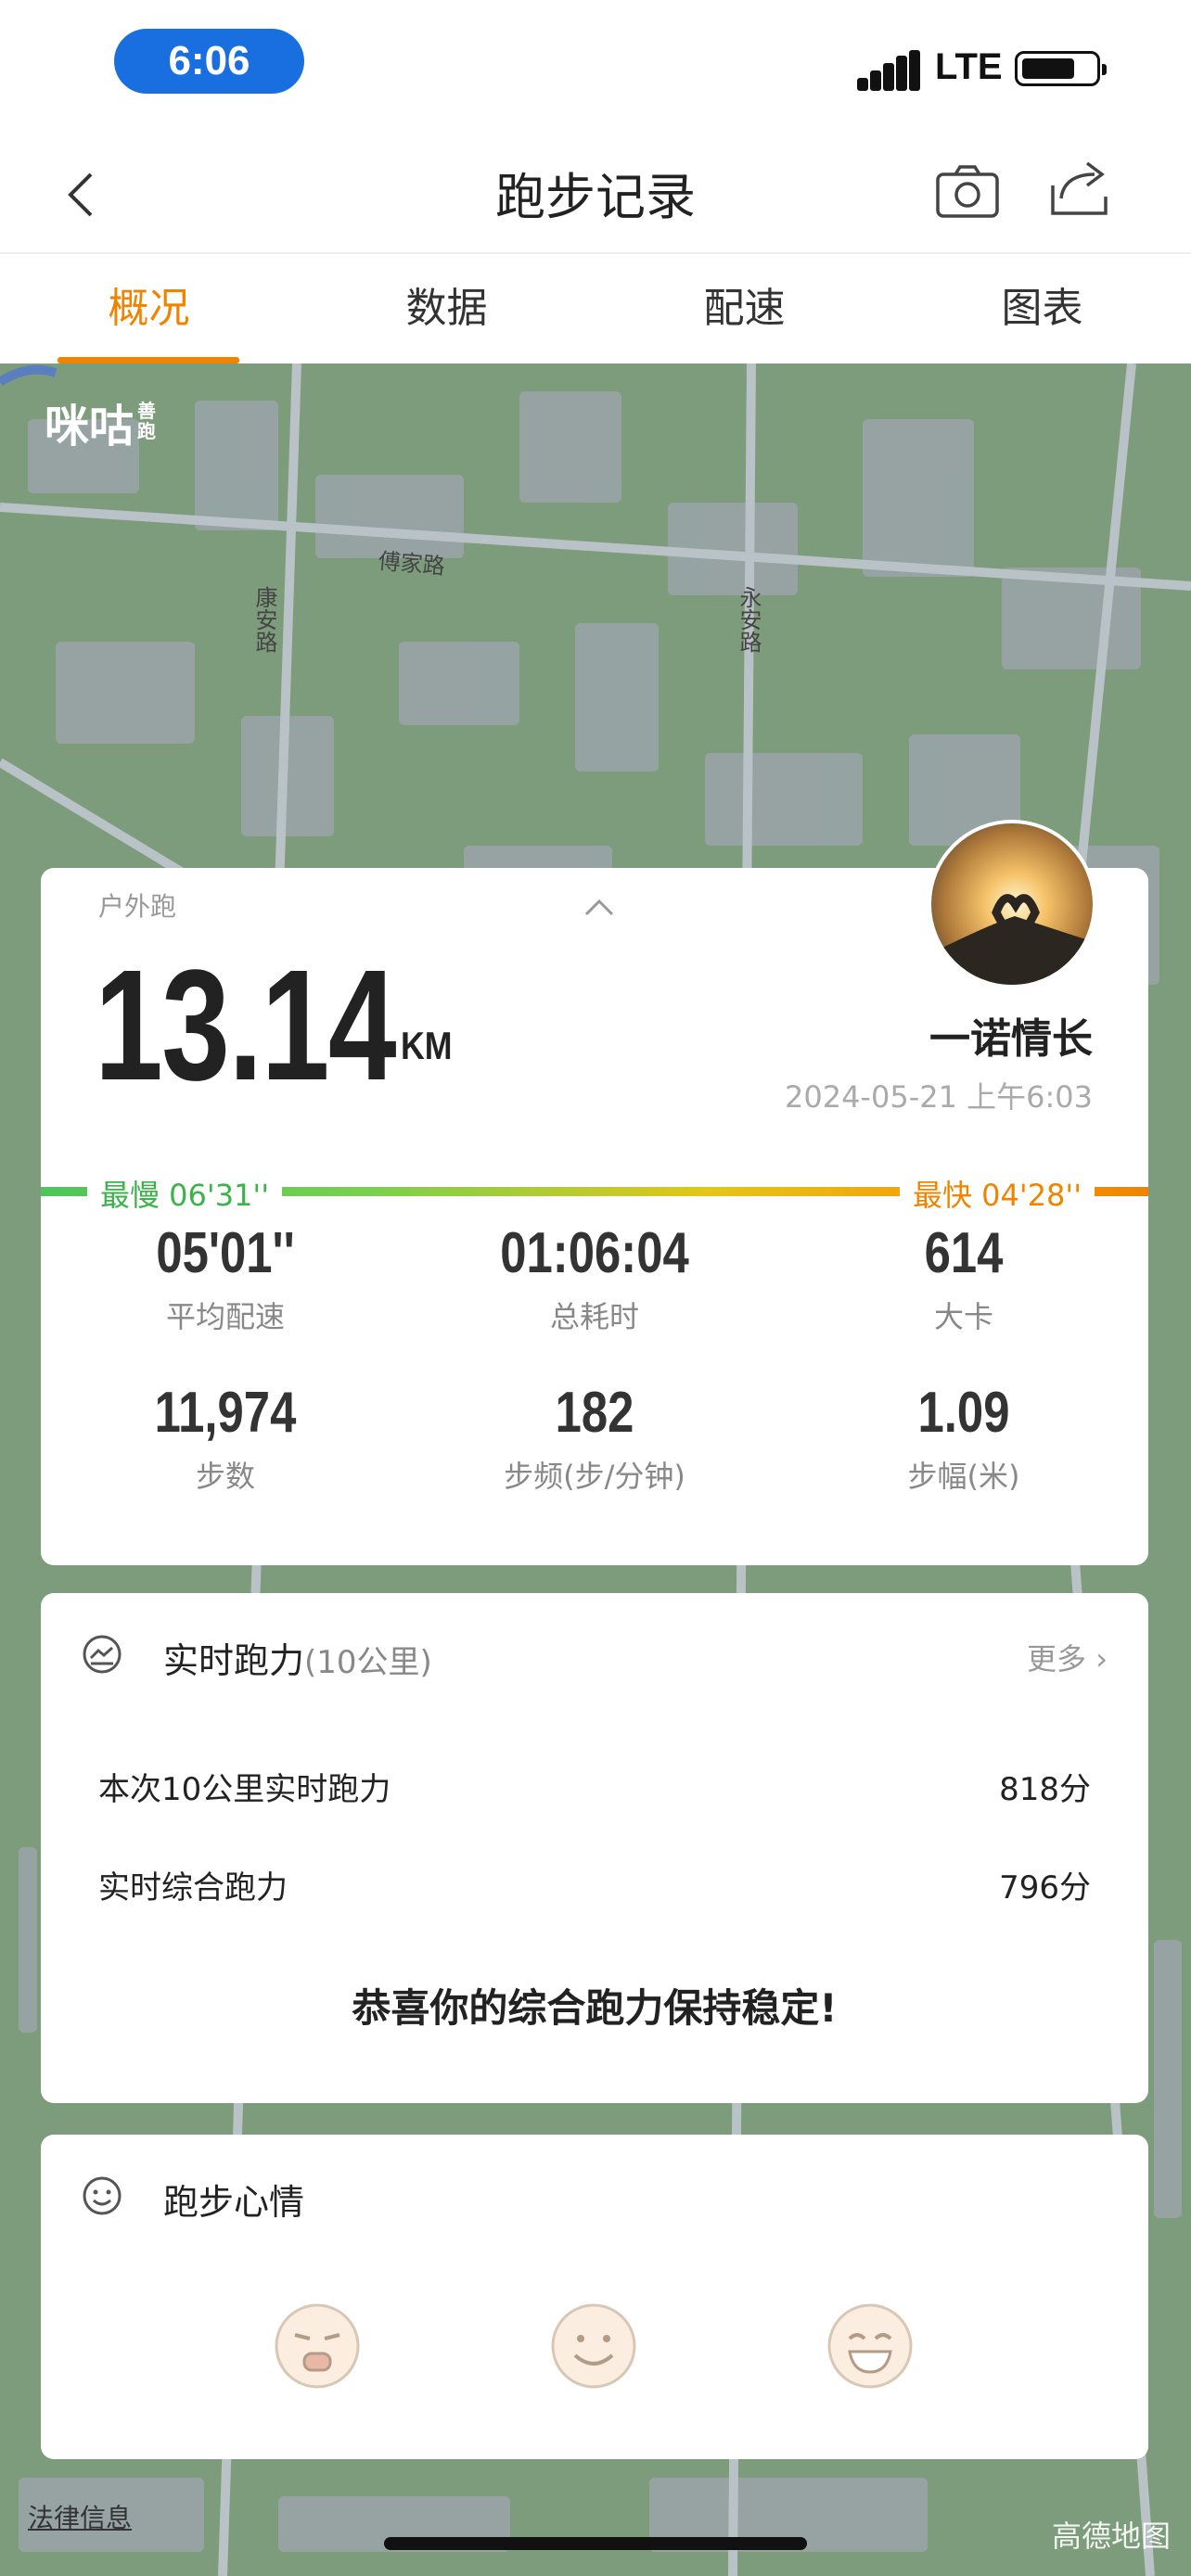 Image resolution: width=1191 pixels, height=2576 pixels. Describe the element at coordinates (137, 907) in the screenshot. I see `run-type: 户外跑` at that location.